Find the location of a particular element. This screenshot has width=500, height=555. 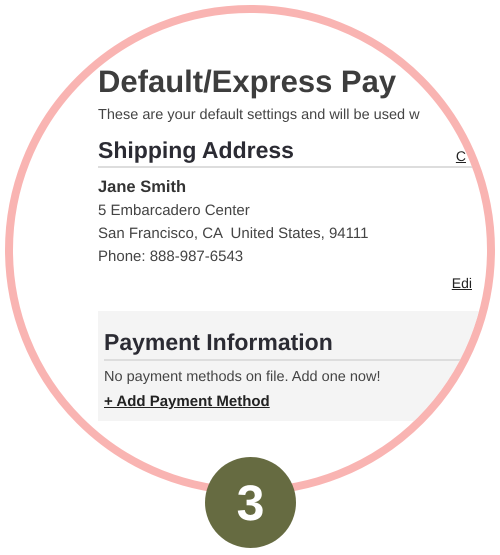

address-line: 5 Embarcadero Center is located at coordinates (174, 211).